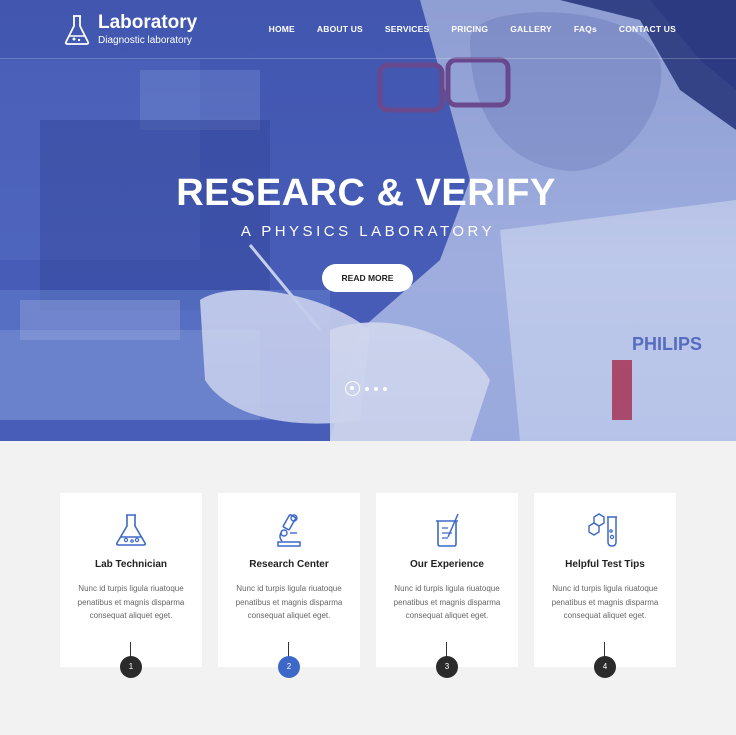  I want to click on nav-faqs: FAQs, so click(585, 29).